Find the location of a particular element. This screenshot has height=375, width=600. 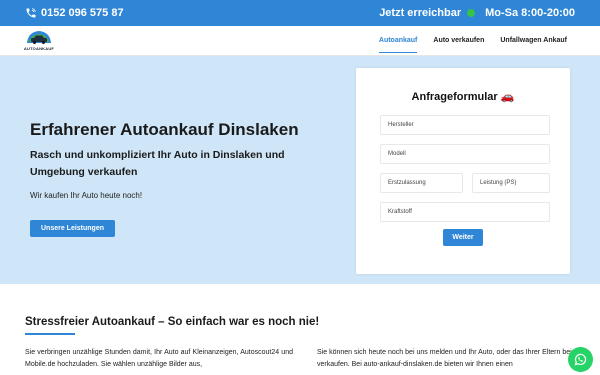

model-field: Modell is located at coordinates (465, 154).